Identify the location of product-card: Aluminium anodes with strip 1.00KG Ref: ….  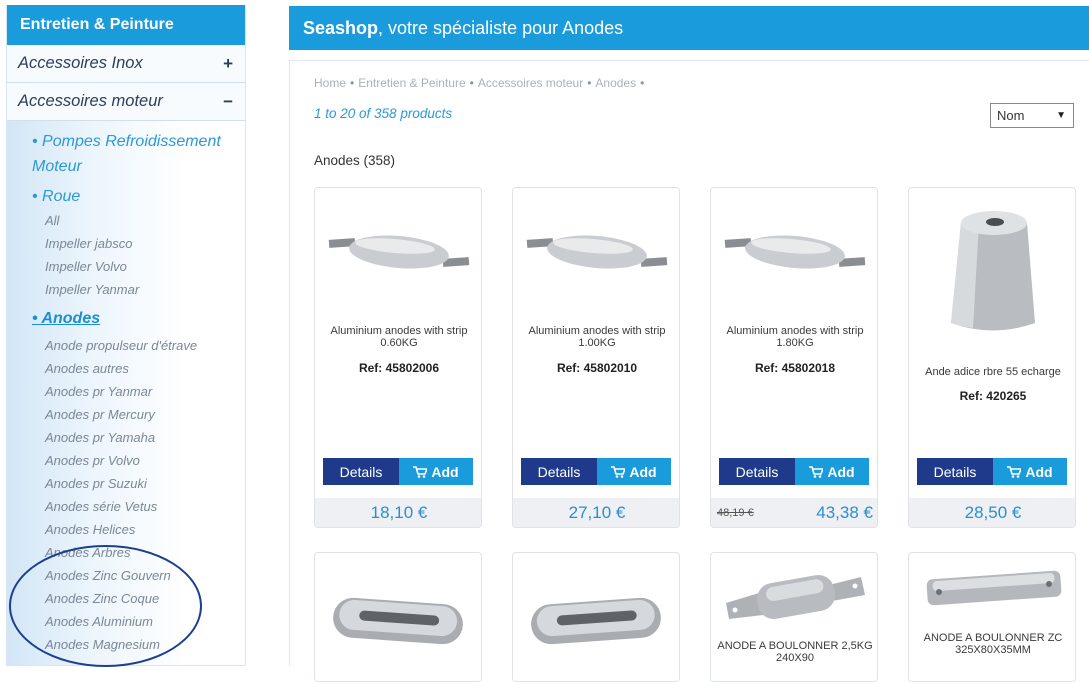
(596, 357).